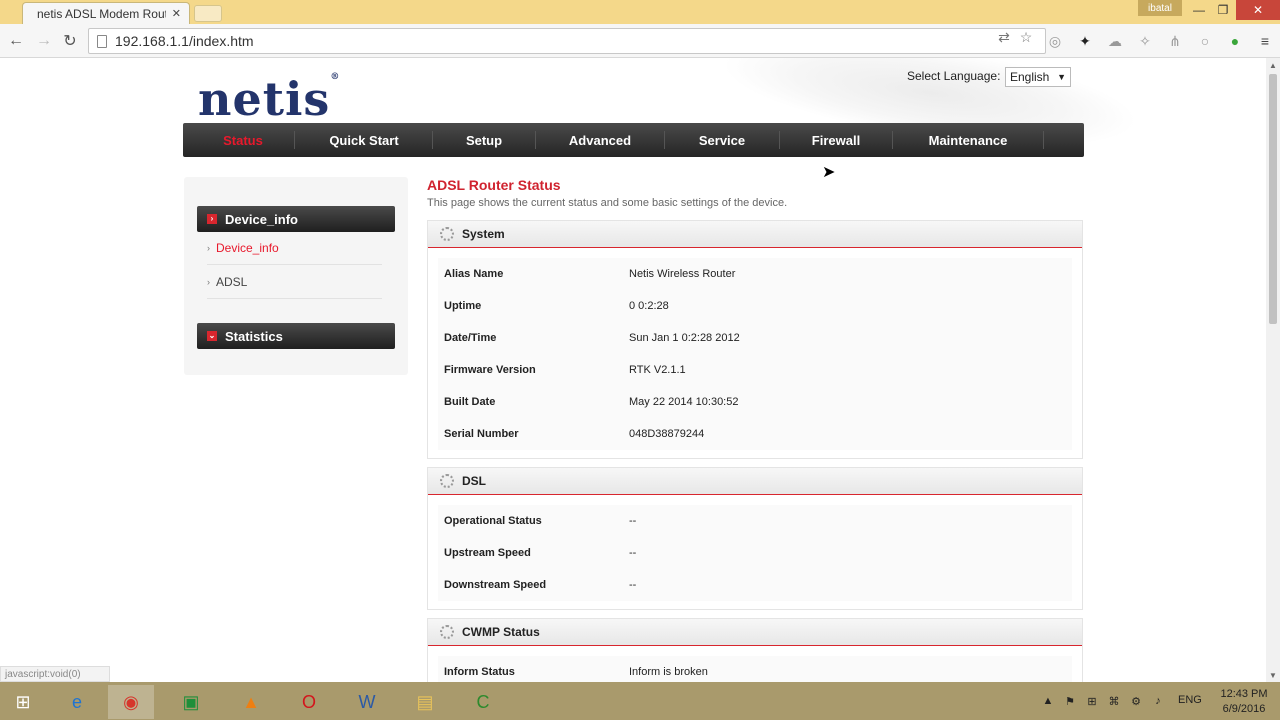  Describe the element at coordinates (251, 702) in the screenshot. I see `vlc-icon: ▲` at that location.